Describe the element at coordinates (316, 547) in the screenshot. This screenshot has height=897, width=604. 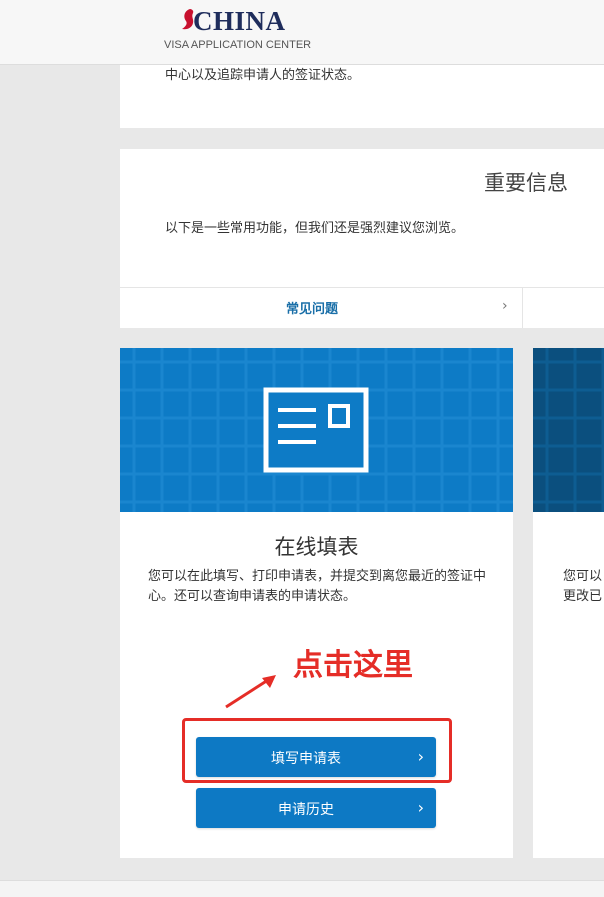
I see `online-form-title: 在线填表` at that location.